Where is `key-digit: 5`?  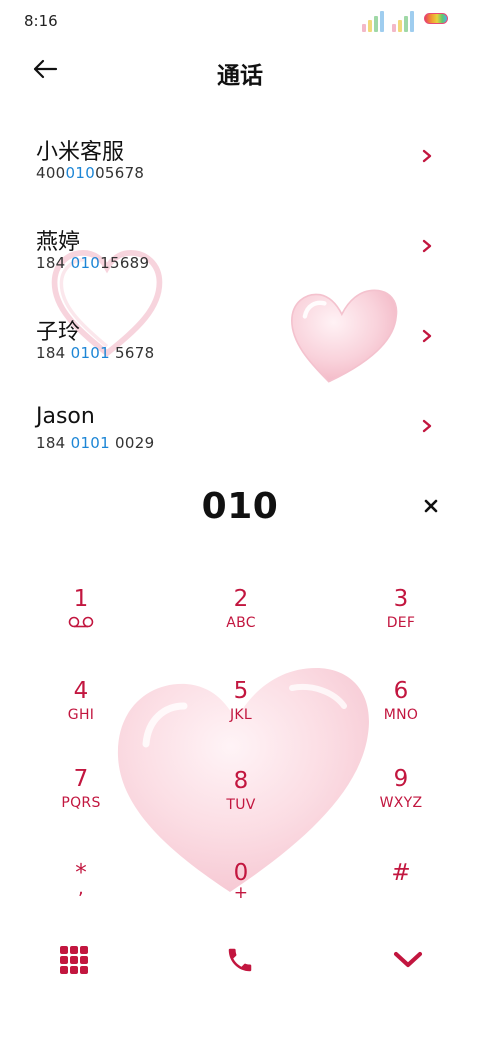
key-digit: 5 is located at coordinates (241, 691).